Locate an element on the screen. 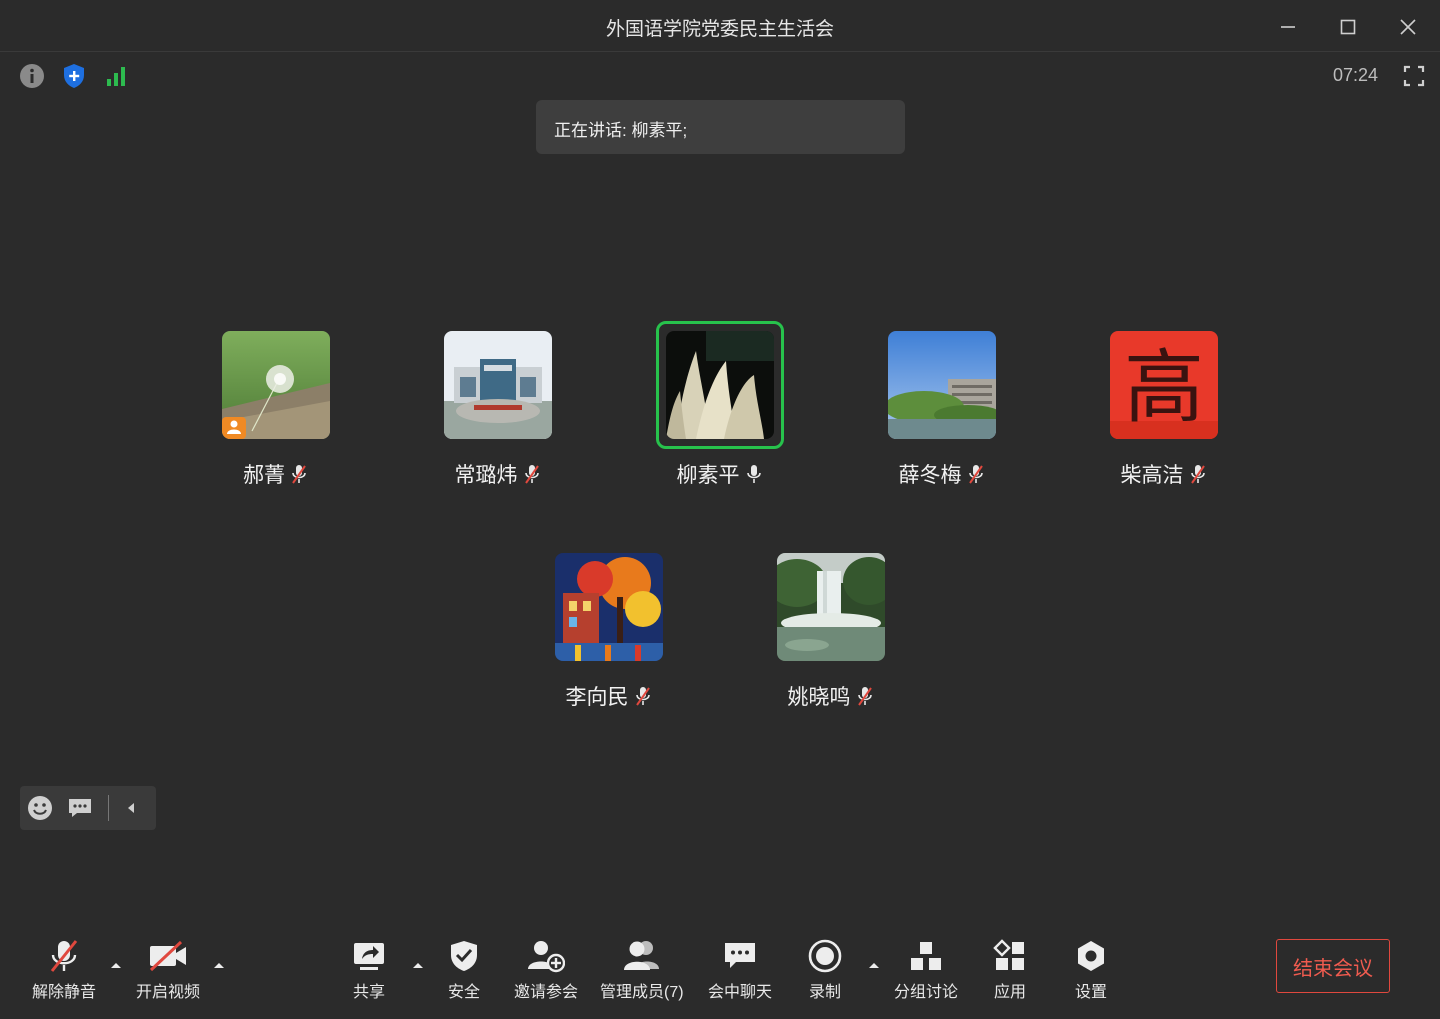 The height and width of the screenshot is (1019, 1440). security-button: 安全 is located at coordinates (464, 969).